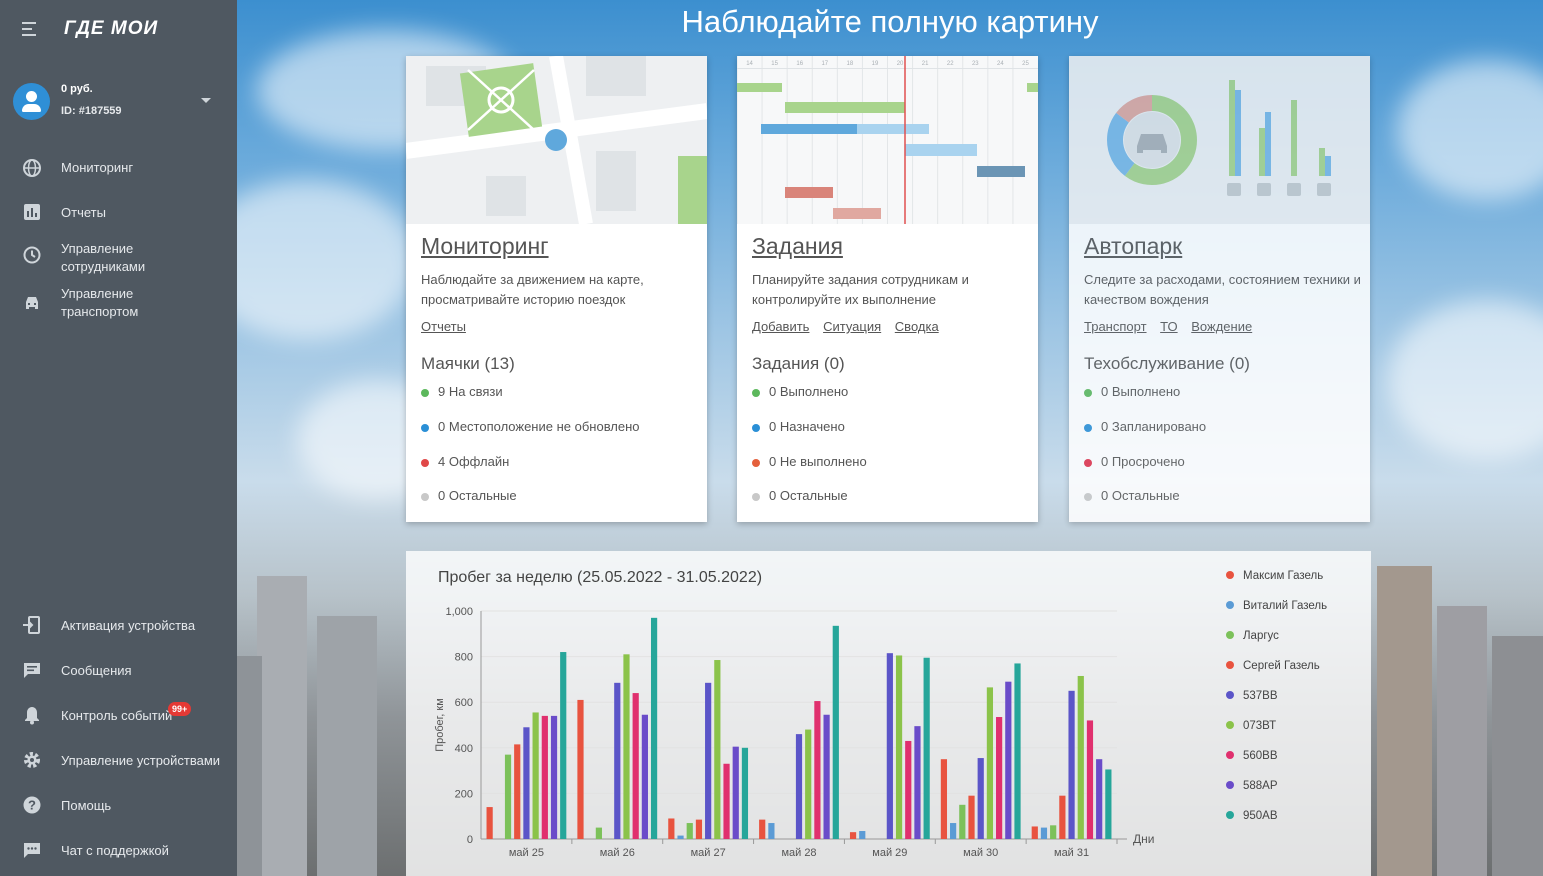 The width and height of the screenshot is (1543, 876). What do you see at coordinates (96, 670) in the screenshot?
I see `nav-item-label: Сообщения` at bounding box center [96, 670].